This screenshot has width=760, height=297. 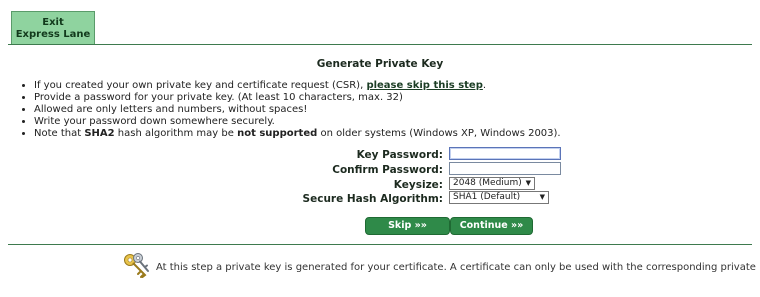 I want to click on note-text: hash algorithm may be, so click(x=176, y=133).